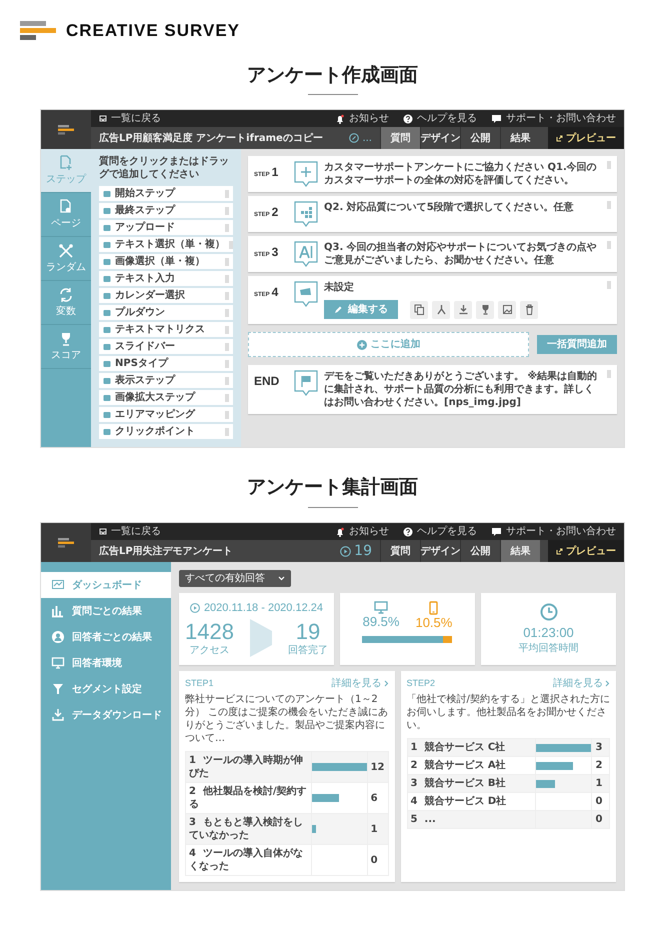 This screenshot has height=947, width=665. I want to click on survey-title: 広告LP用失注デモアンケート, so click(166, 551).